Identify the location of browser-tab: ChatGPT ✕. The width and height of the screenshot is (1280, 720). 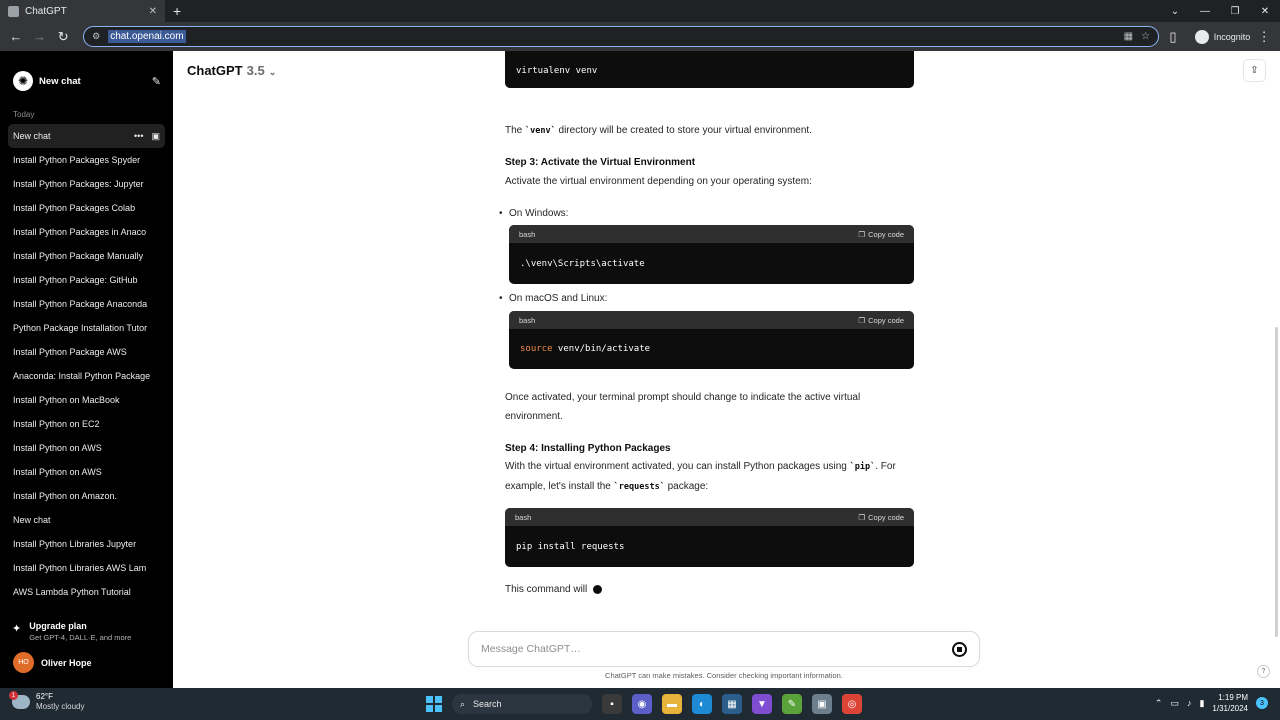
(82, 11).